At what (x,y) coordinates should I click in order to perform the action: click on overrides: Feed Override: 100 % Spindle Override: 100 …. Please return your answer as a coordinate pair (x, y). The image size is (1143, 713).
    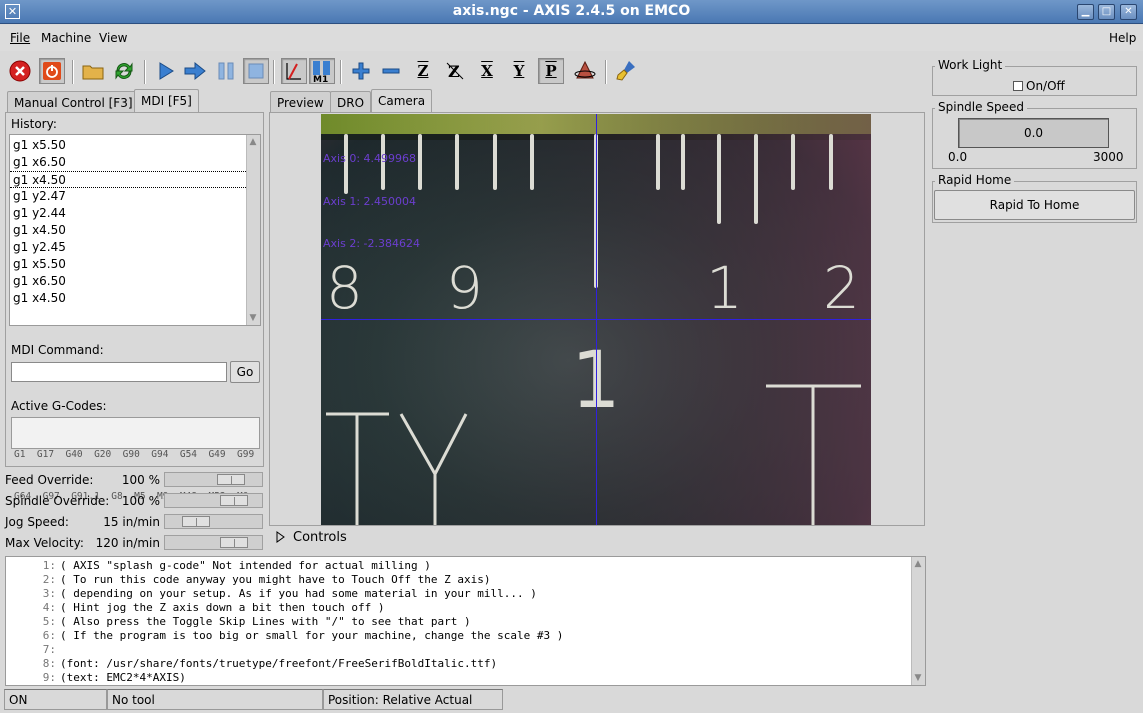
    Looking at the image, I should click on (133, 513).